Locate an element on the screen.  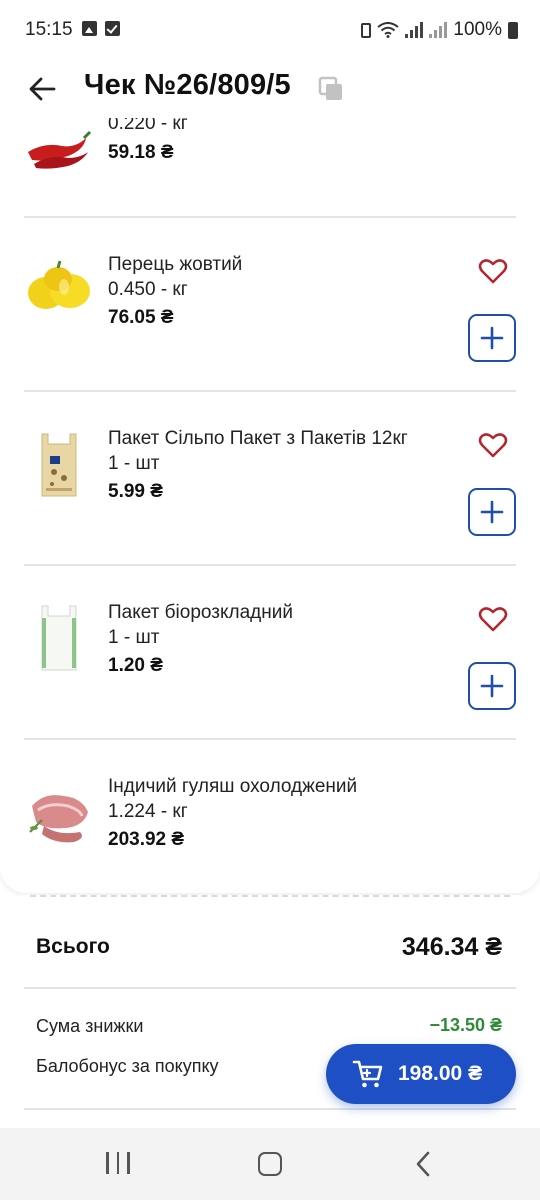
item-qty: 0.220 - кг is located at coordinates (148, 126).